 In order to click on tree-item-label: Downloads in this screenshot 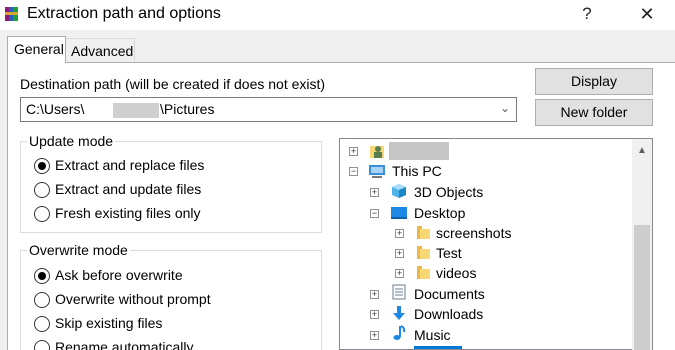, I will do `click(449, 314)`.